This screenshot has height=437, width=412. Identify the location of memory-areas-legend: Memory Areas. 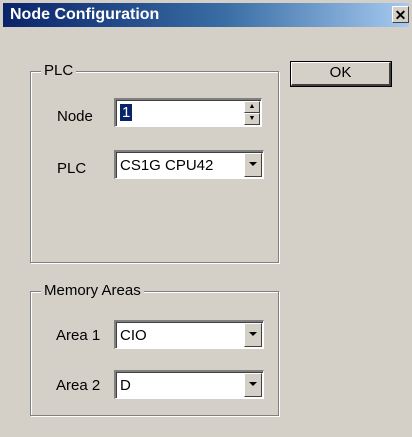
(92, 290).